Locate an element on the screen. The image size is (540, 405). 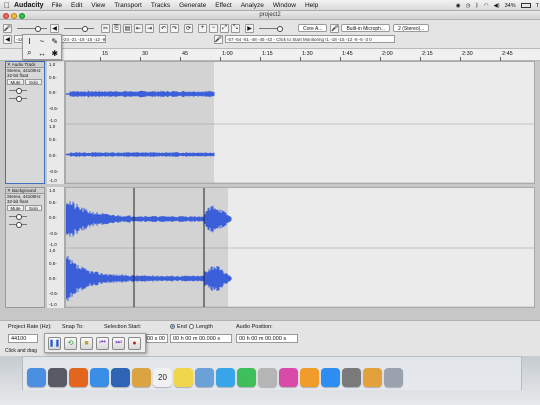
skip-end-button: ⏭ is located at coordinates (118, 343).